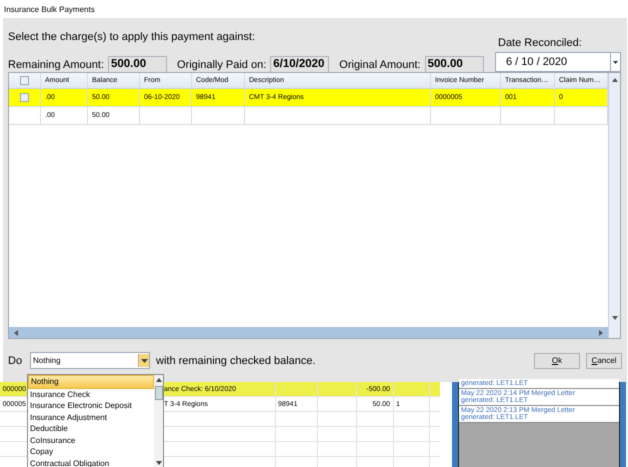 The width and height of the screenshot is (628, 467). Describe the element at coordinates (16, 332) in the screenshot. I see `scroll-left-icon` at that location.